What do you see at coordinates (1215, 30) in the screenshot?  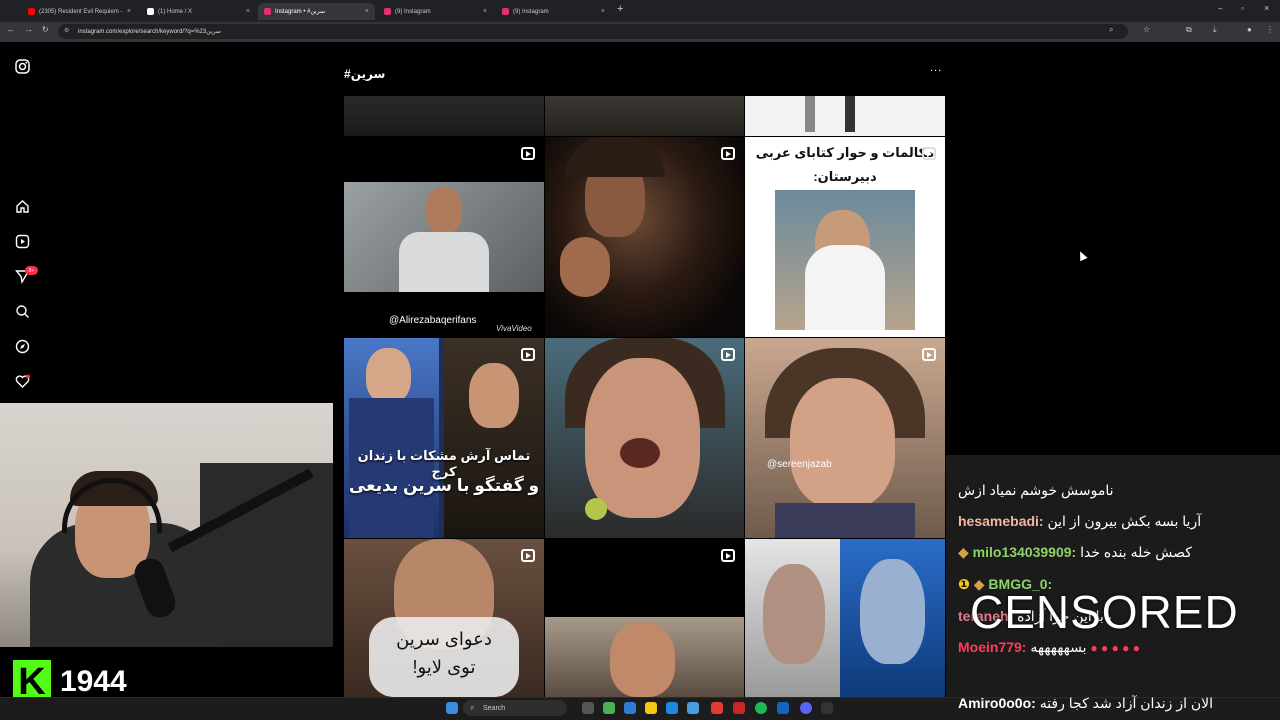 I see `download-icon: ⤓` at bounding box center [1215, 30].